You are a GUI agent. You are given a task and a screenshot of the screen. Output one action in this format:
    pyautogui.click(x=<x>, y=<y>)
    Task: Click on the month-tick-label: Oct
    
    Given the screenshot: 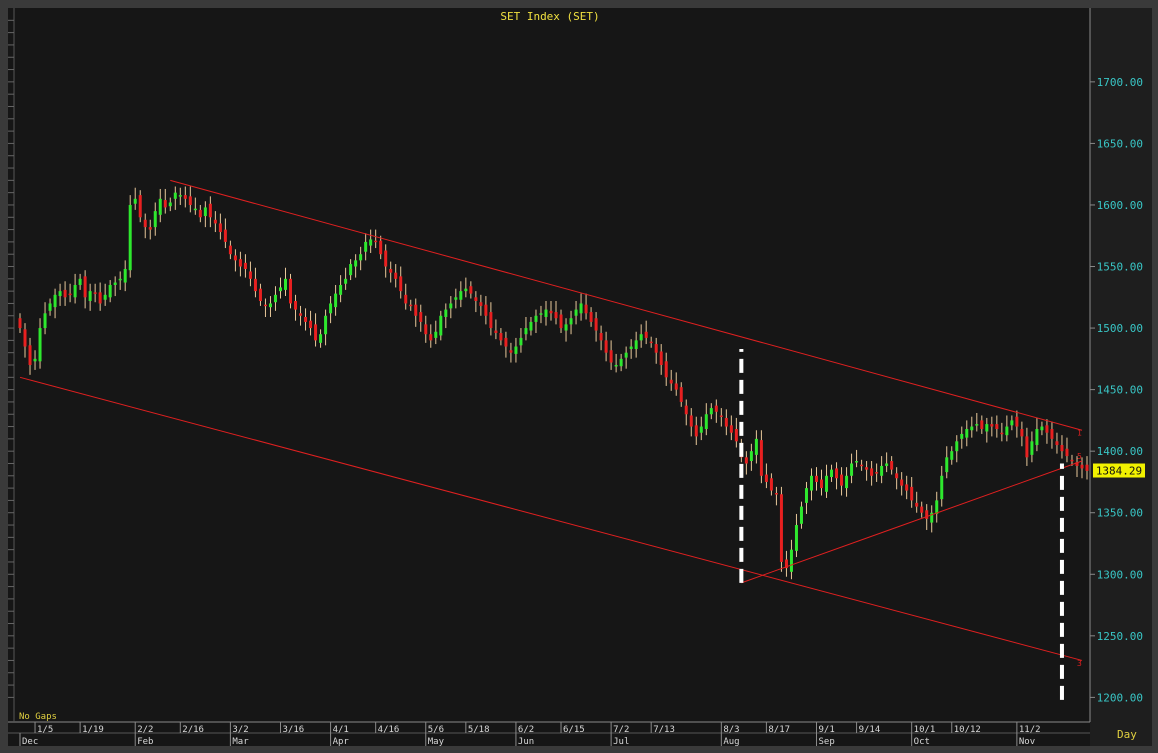 What is the action you would take?
    pyautogui.click(x=922, y=742)
    